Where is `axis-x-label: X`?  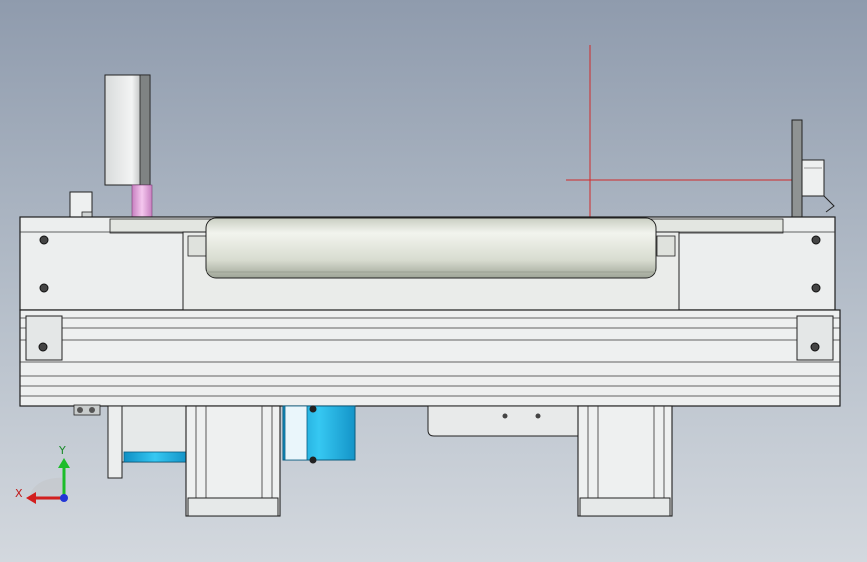 axis-x-label: X is located at coordinates (19, 493).